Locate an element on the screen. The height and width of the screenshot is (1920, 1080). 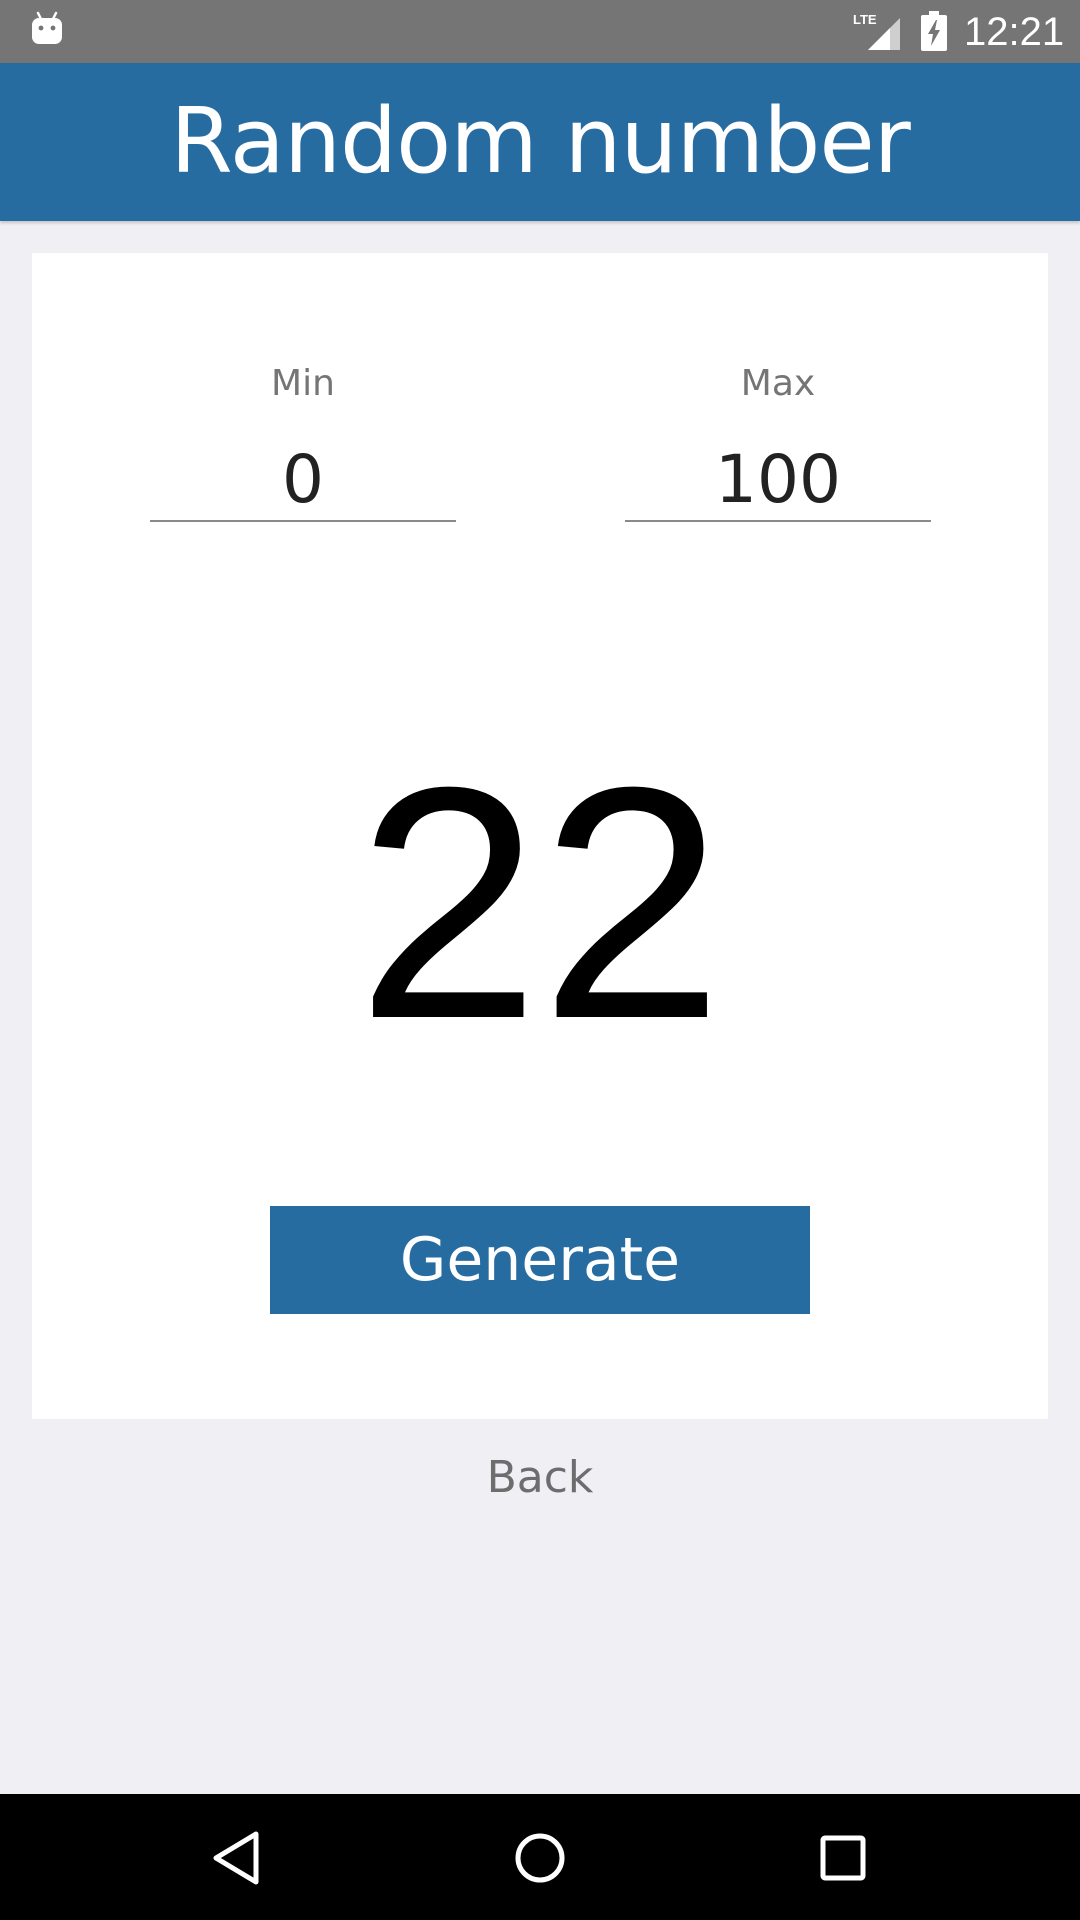
status-bar: LTE 12:21 is located at coordinates (540, 31).